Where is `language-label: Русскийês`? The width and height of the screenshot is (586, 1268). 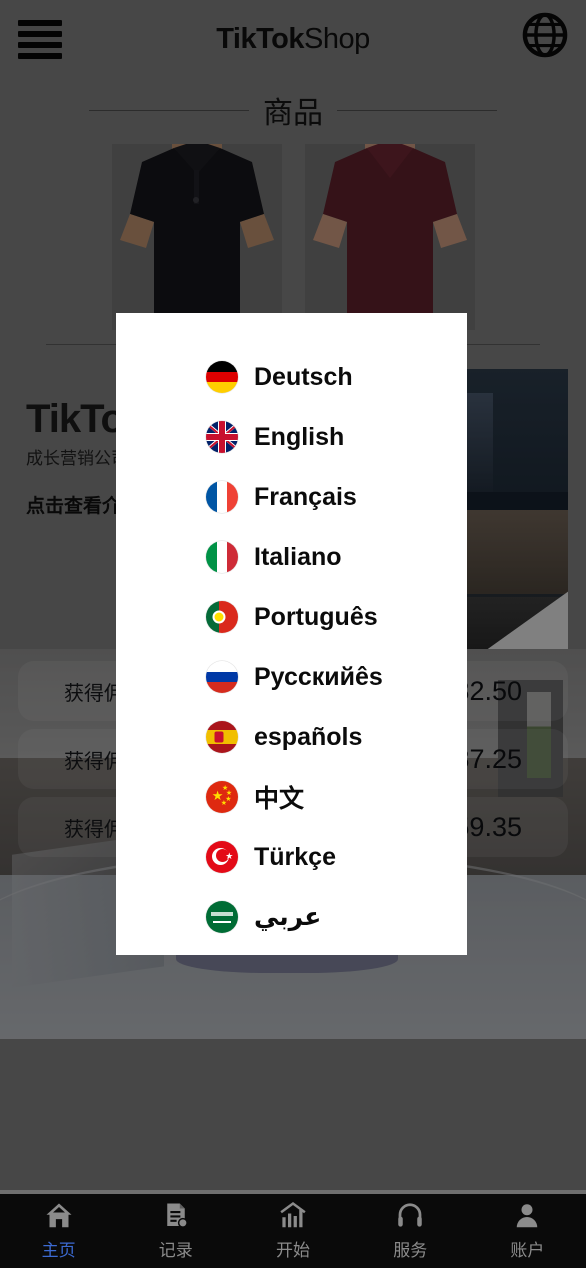 language-label: Русскийês is located at coordinates (318, 676).